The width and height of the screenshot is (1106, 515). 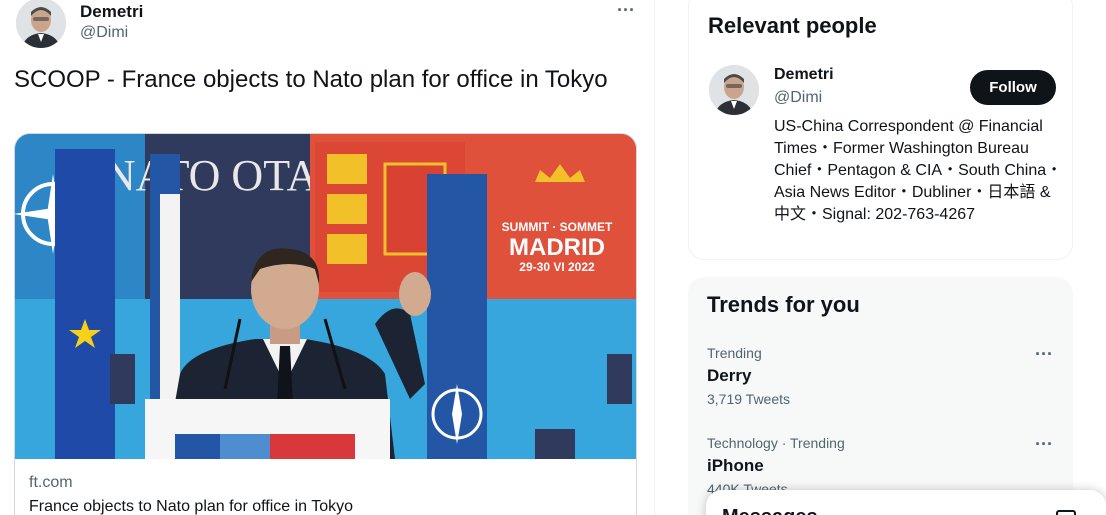 What do you see at coordinates (783, 304) in the screenshot?
I see `trends-title: Trends for you` at bounding box center [783, 304].